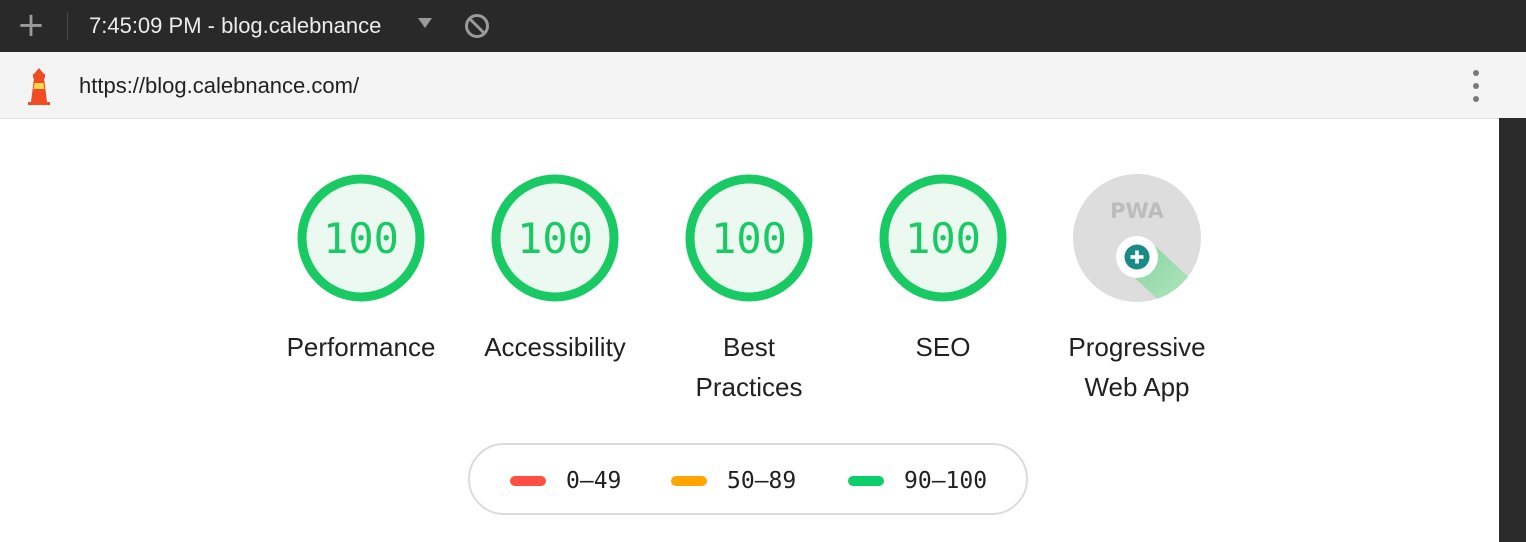 The width and height of the screenshot is (1526, 542). Describe the element at coordinates (749, 367) in the screenshot. I see `gauge-label: Best Practices` at that location.